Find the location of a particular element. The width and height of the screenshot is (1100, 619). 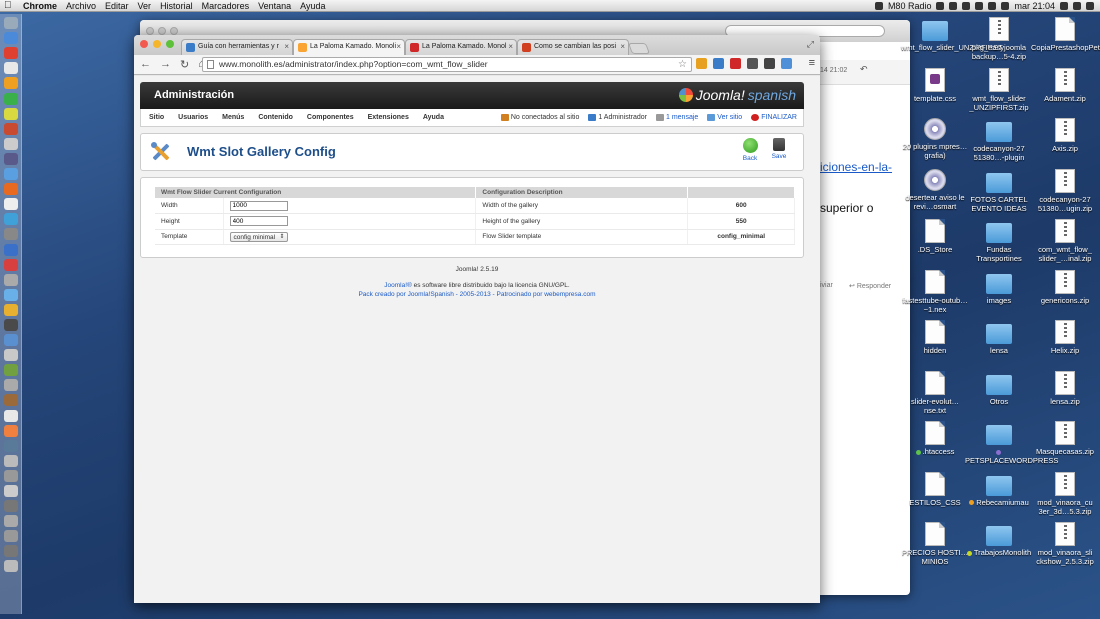

timemachine-icon is located at coordinates (966, 6).